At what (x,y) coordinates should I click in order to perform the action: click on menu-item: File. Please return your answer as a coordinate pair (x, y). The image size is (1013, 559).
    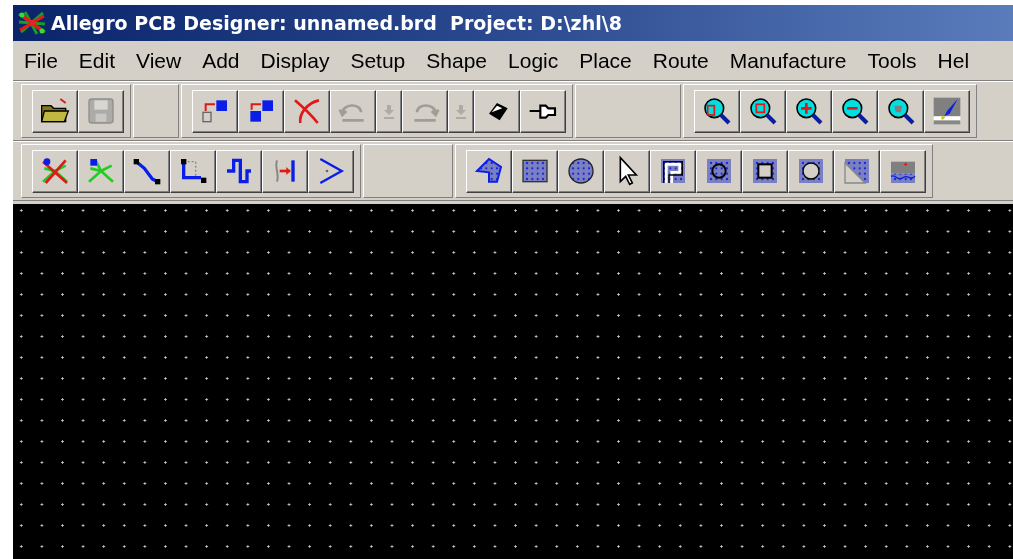
    Looking at the image, I should click on (45, 60).